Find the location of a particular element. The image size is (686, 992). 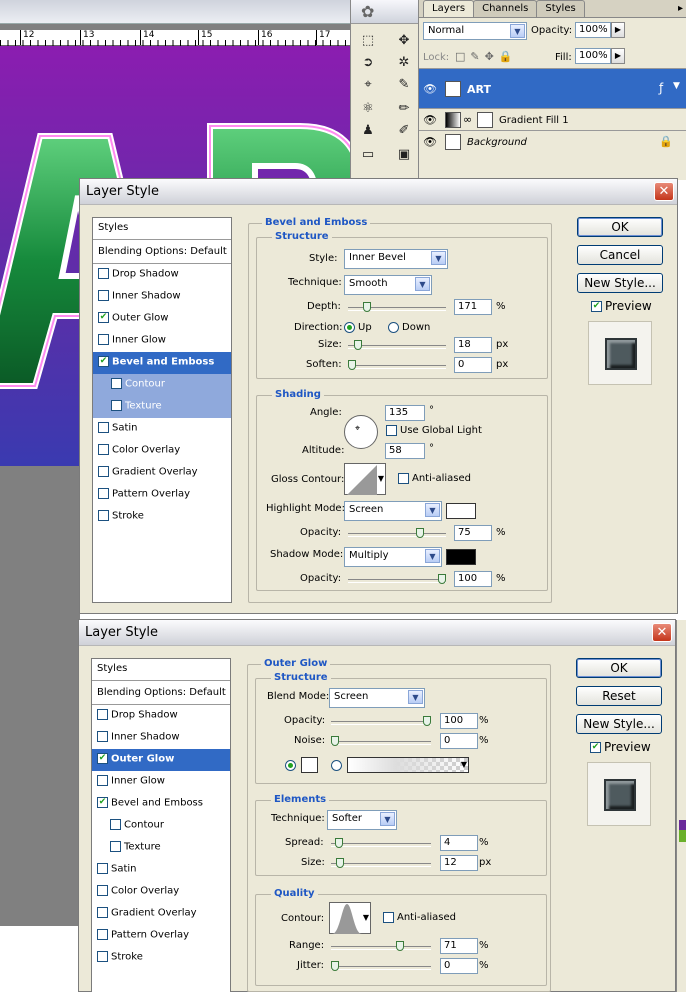

gloss-contour-picker: ▼ is located at coordinates (365, 479).